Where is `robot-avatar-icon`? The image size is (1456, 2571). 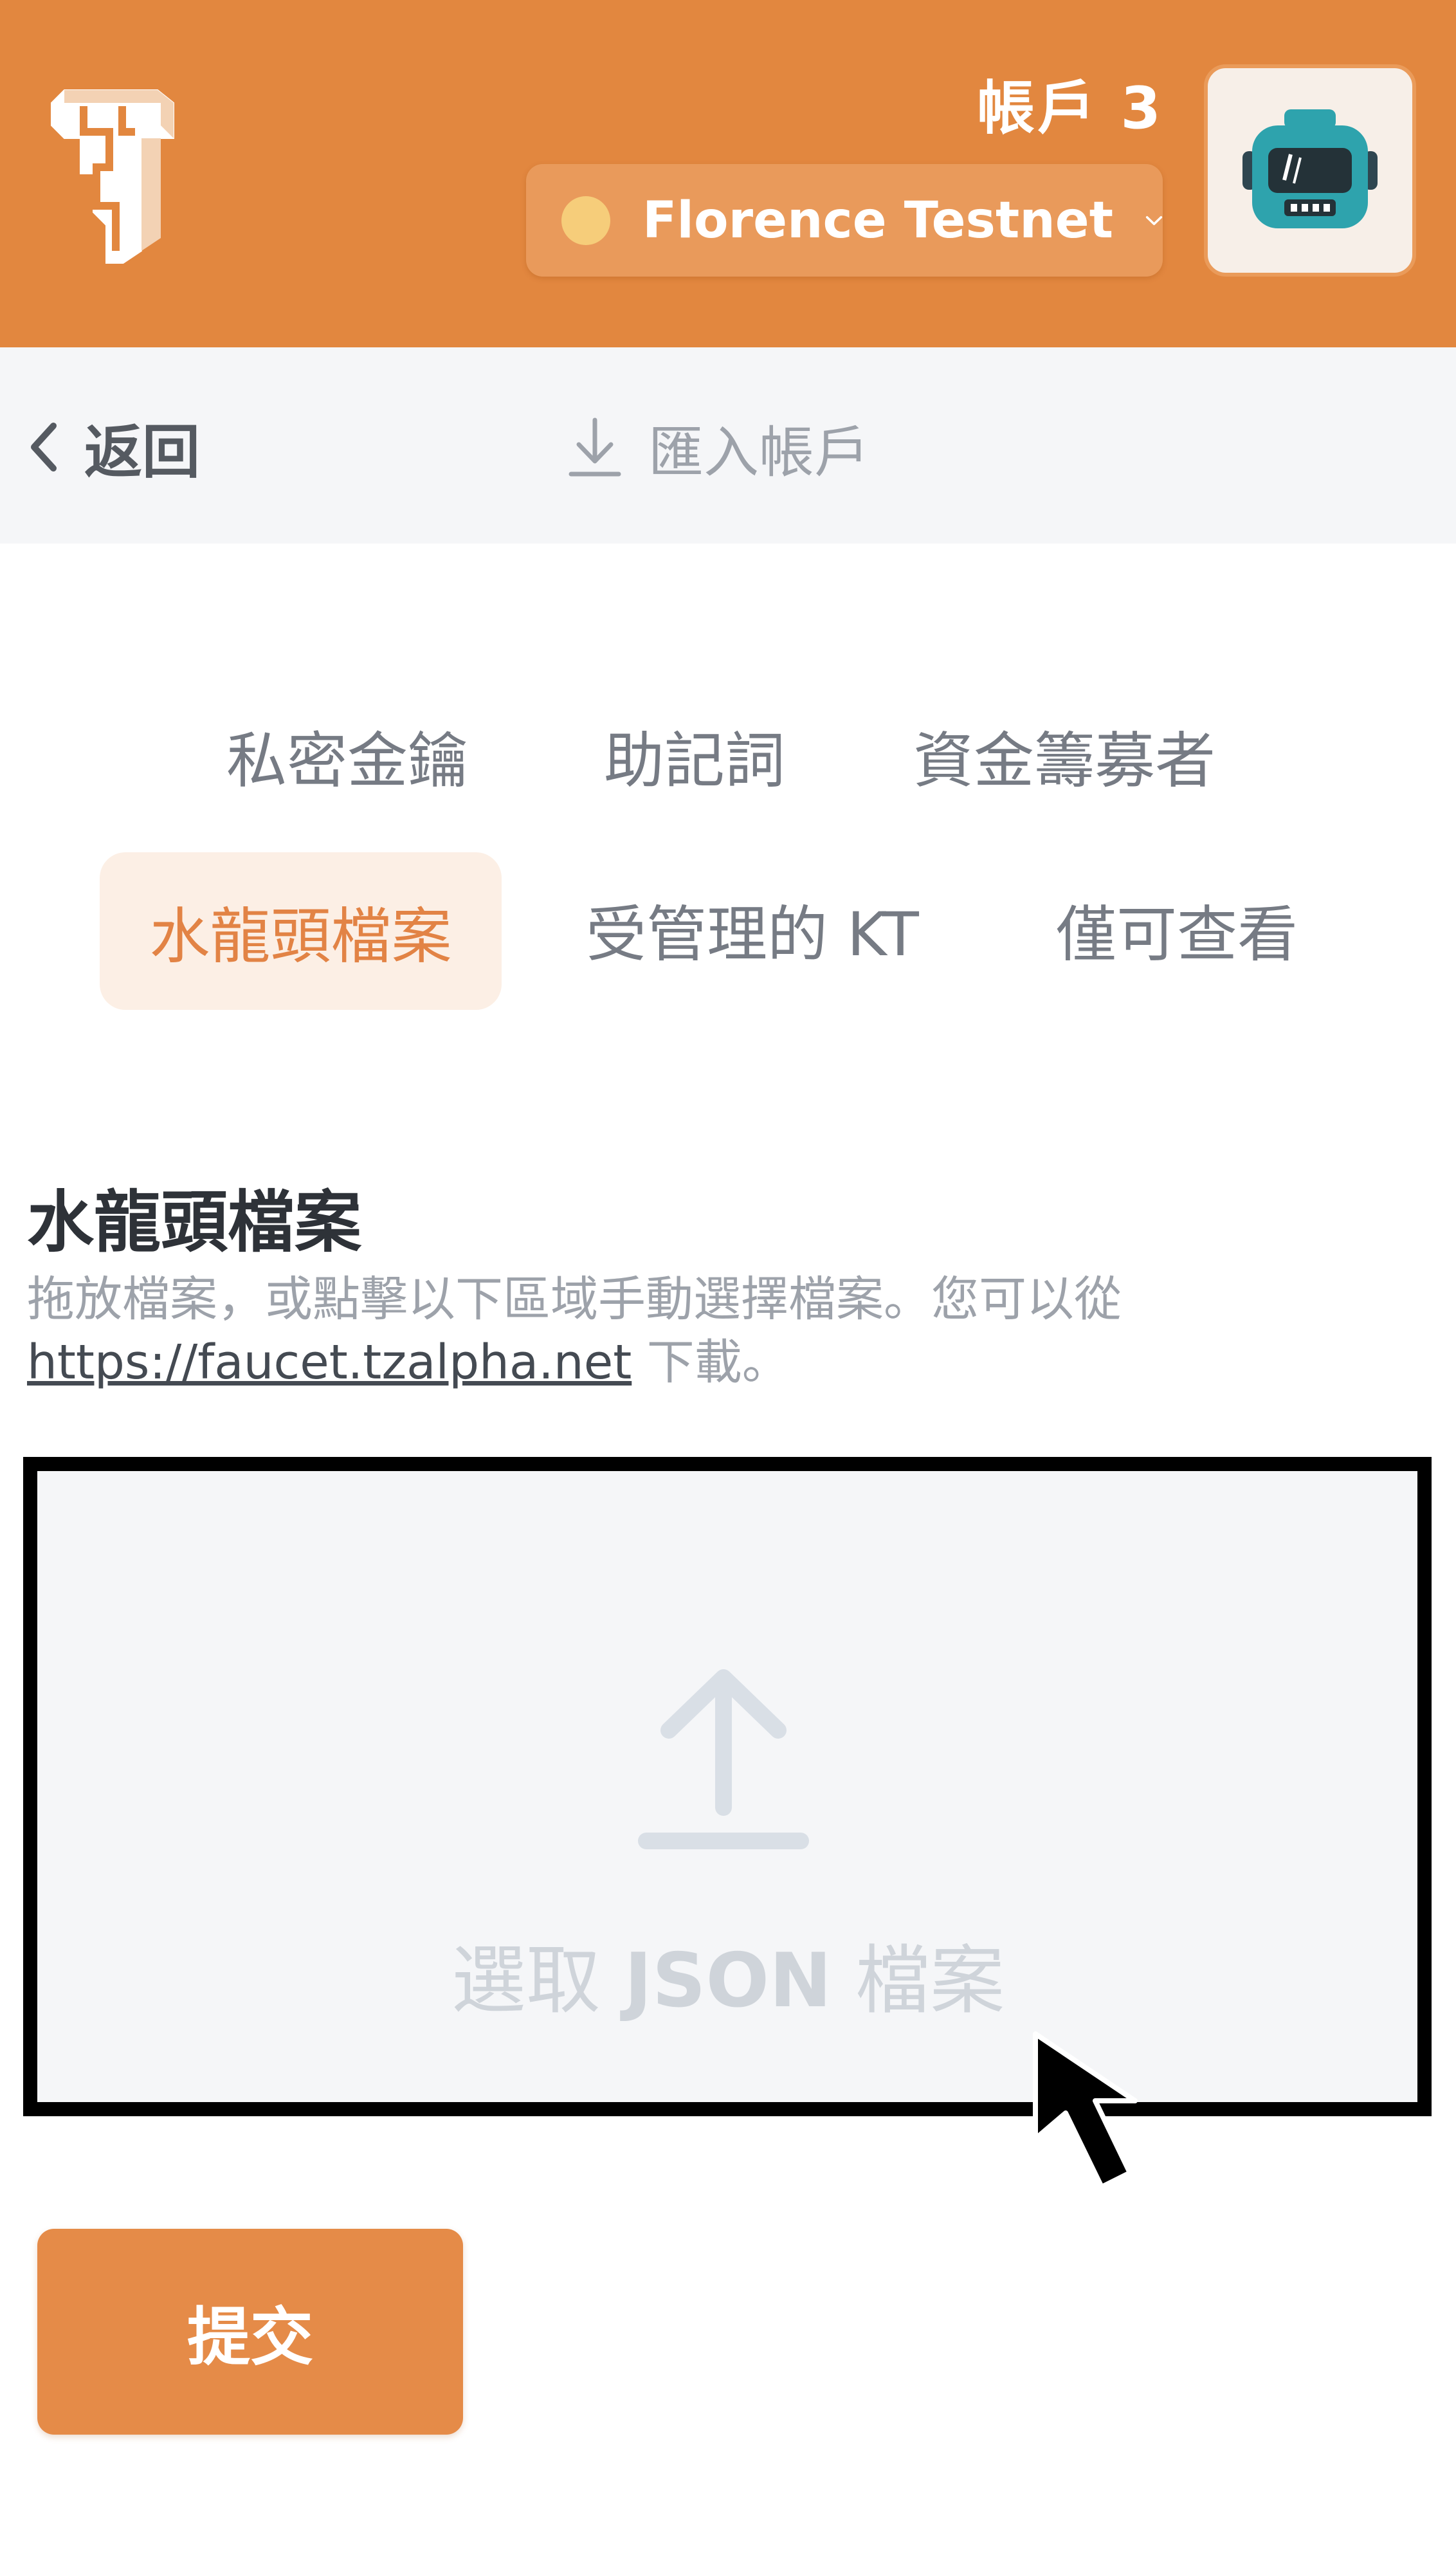 robot-avatar-icon is located at coordinates (1310, 168).